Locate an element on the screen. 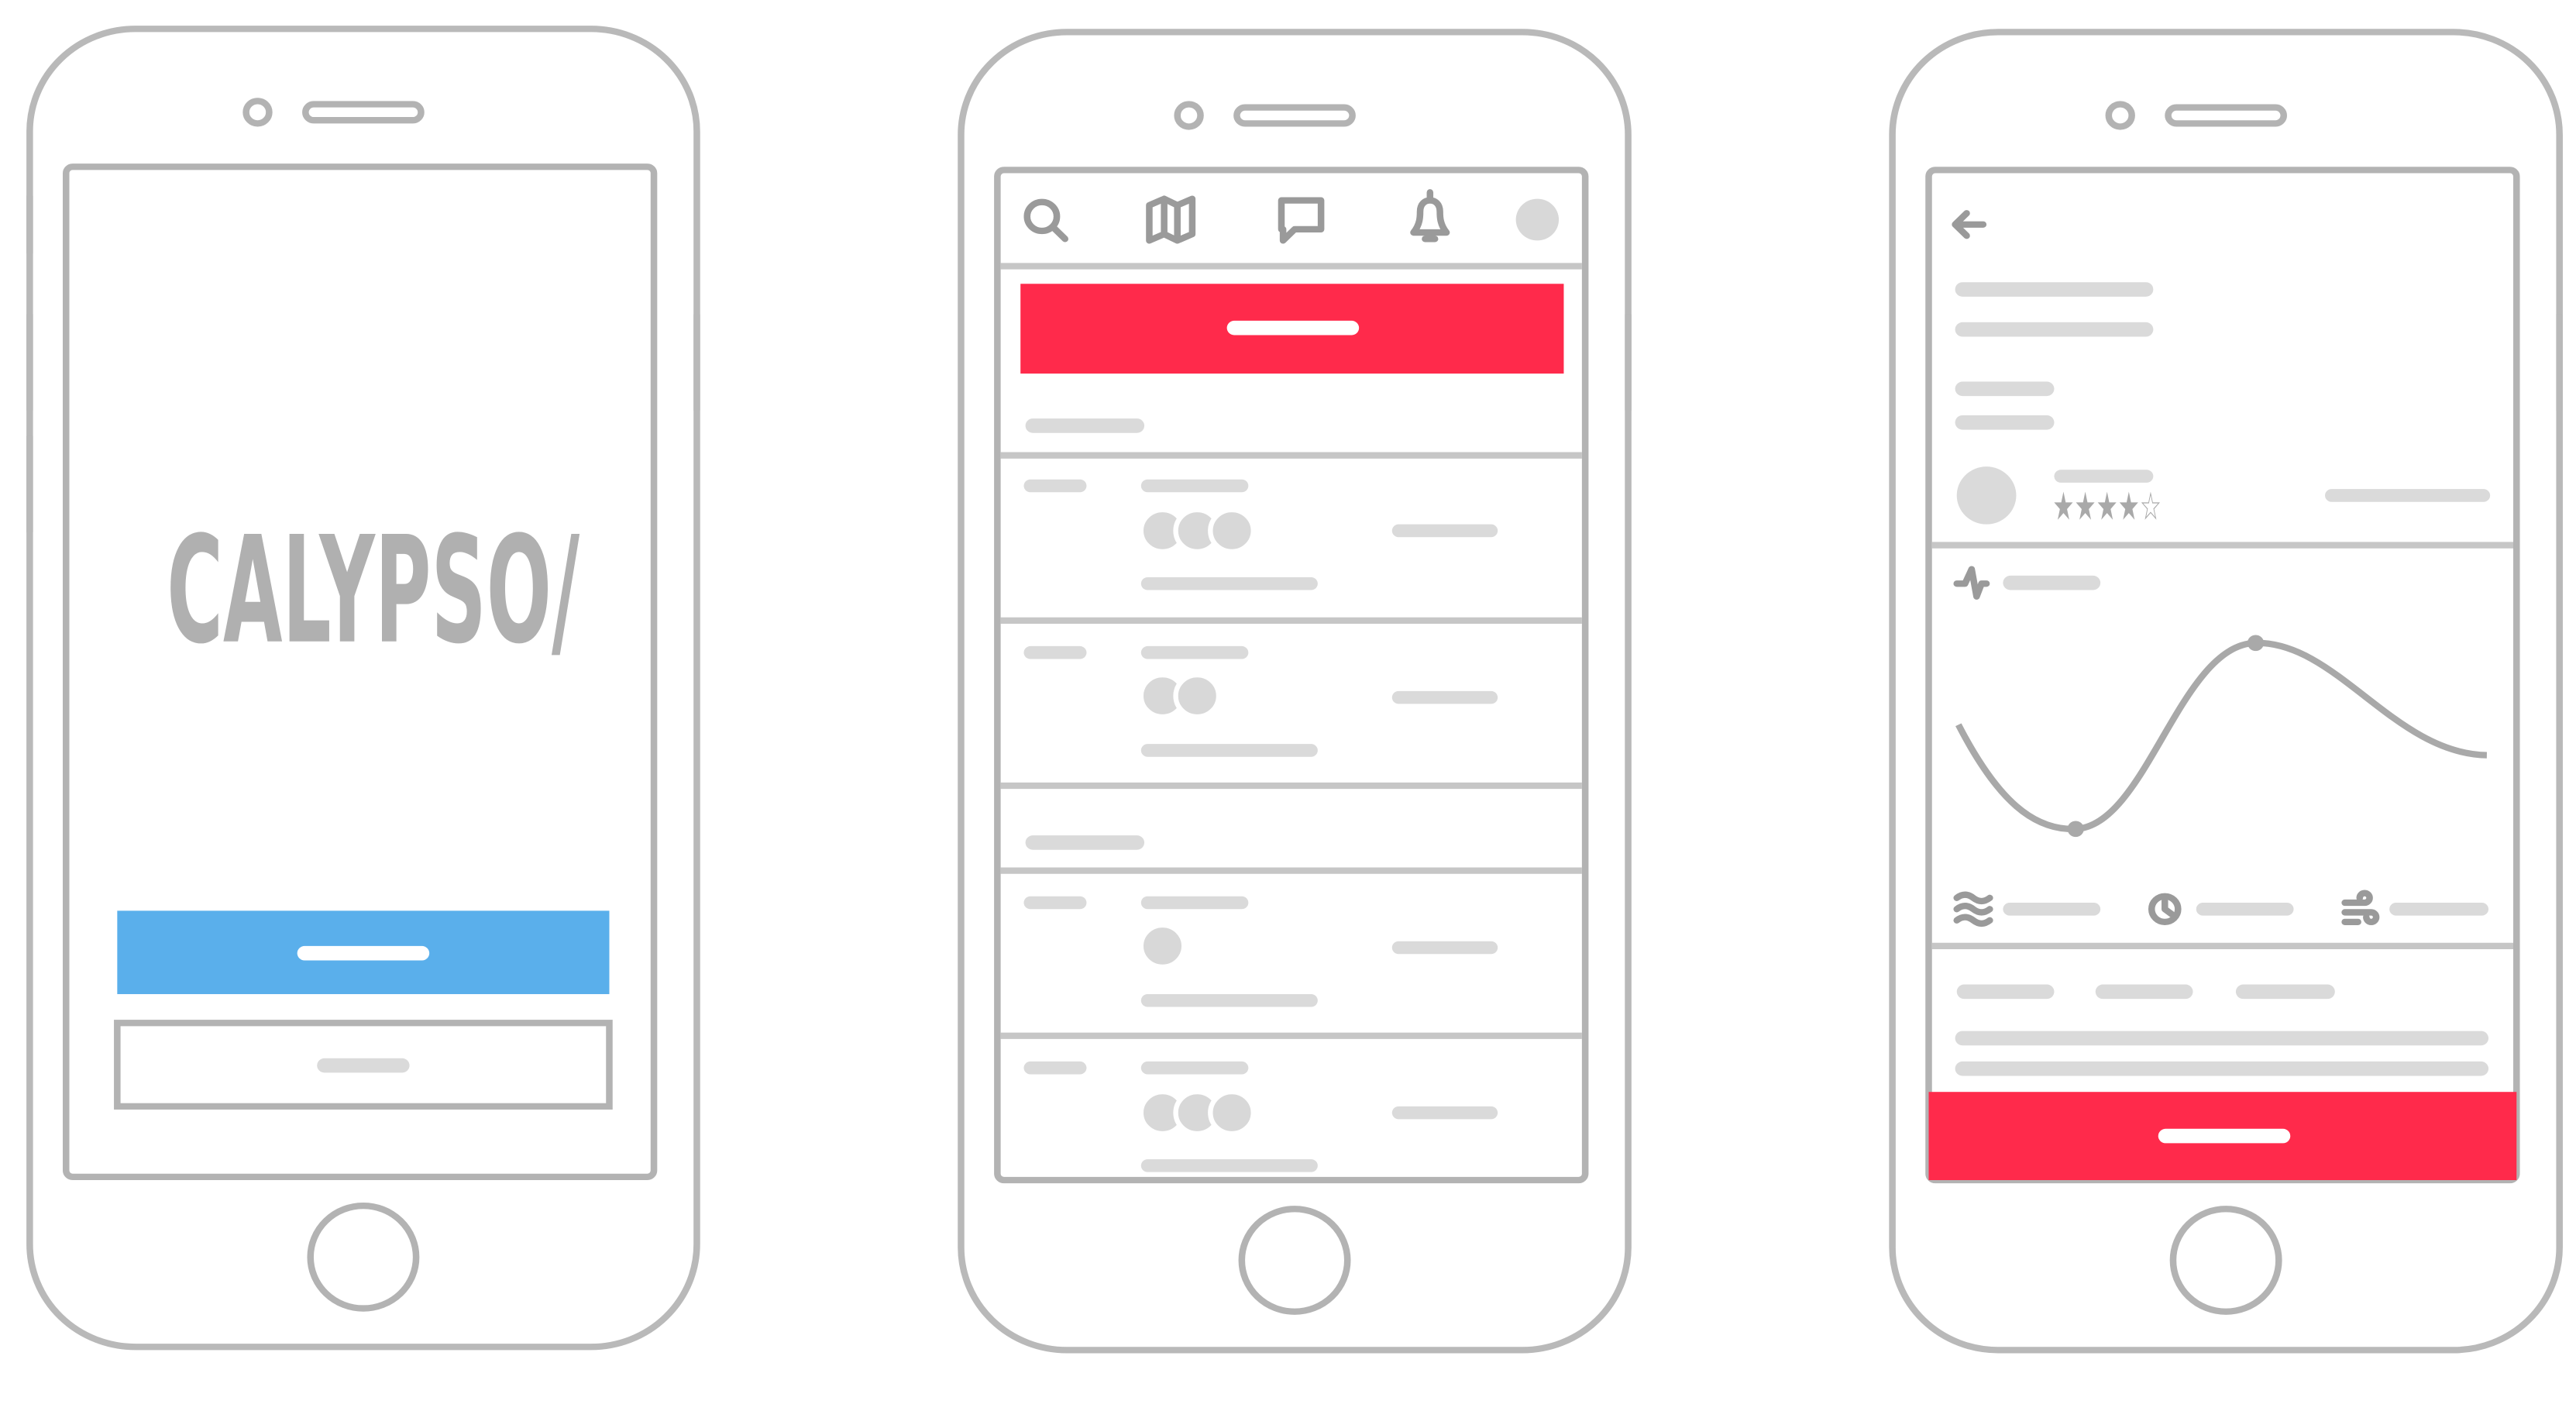 The width and height of the screenshot is (2576, 1411). trend-high-point is located at coordinates (2256, 643).